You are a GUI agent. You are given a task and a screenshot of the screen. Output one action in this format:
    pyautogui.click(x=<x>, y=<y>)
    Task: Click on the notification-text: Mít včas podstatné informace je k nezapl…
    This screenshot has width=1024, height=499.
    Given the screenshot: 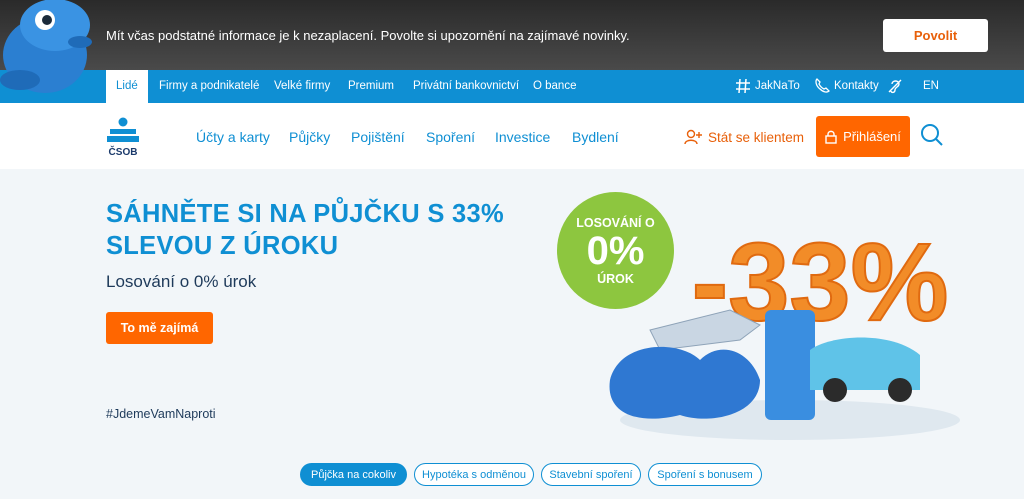 What is the action you would take?
    pyautogui.click(x=368, y=35)
    